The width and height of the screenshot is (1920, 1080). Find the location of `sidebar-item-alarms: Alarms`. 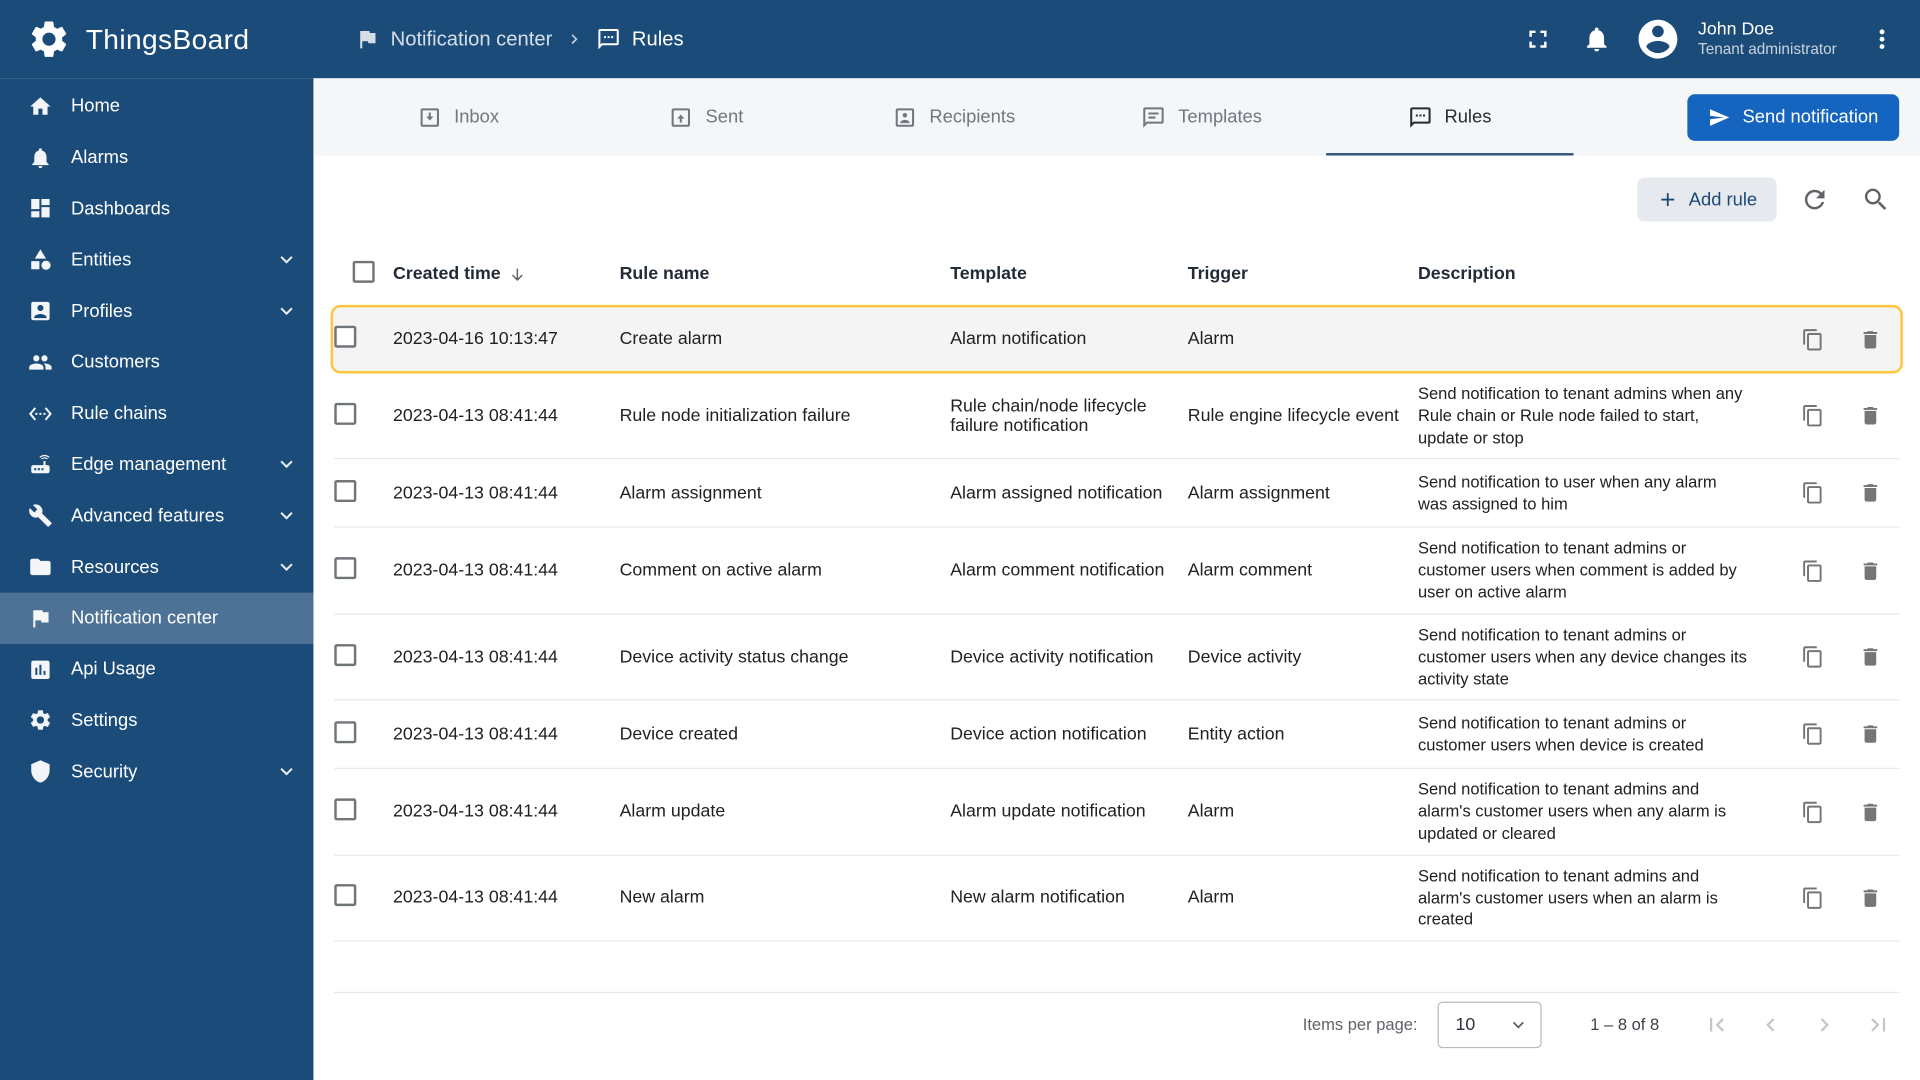

sidebar-item-alarms: Alarms is located at coordinates (156, 157).